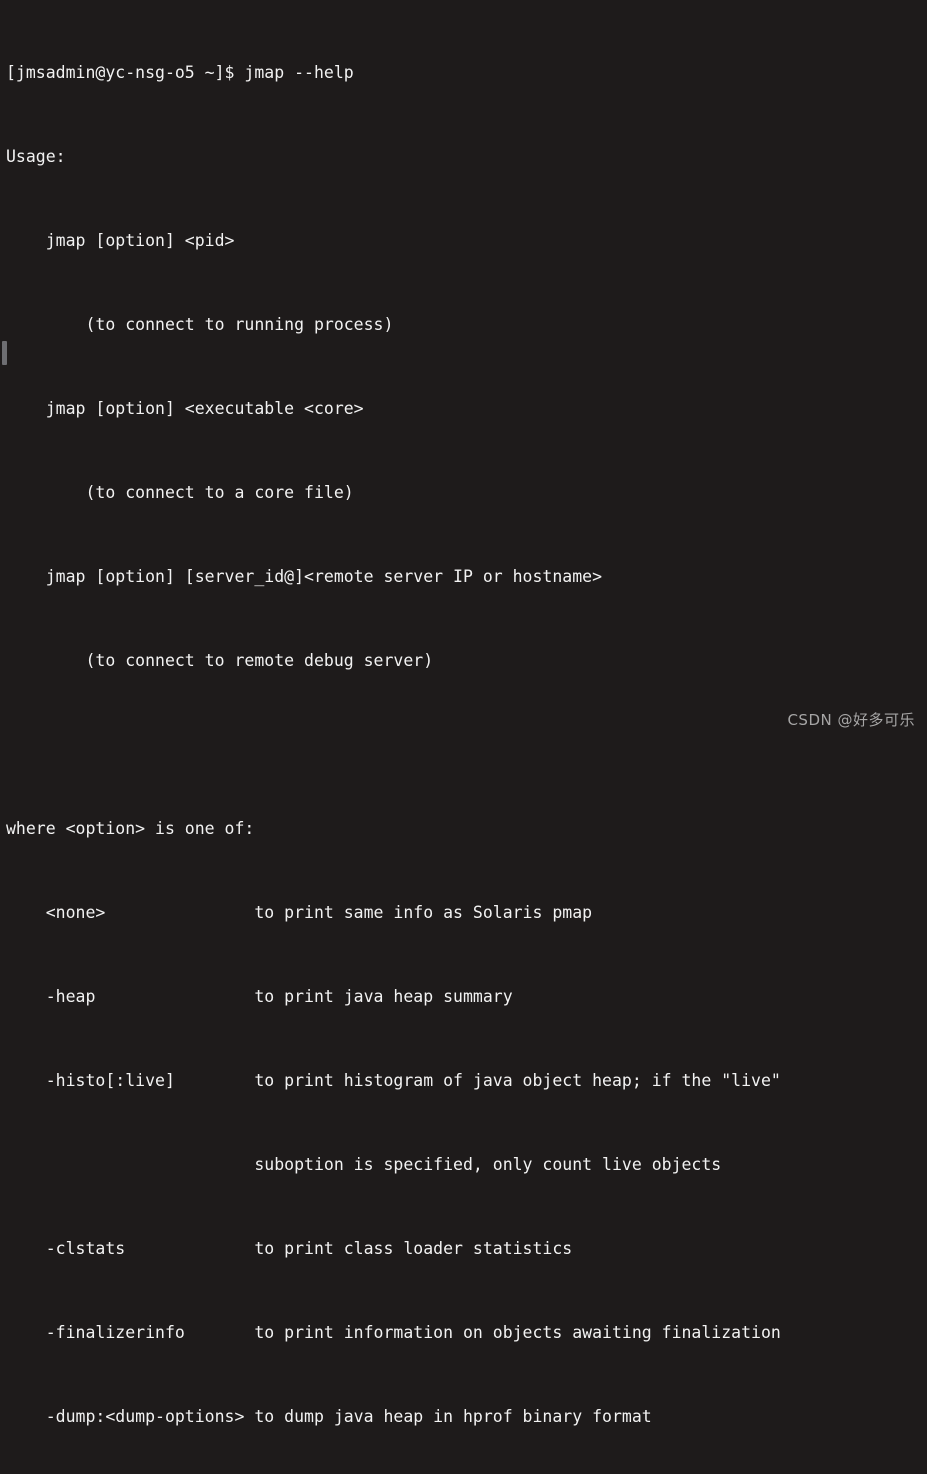 This screenshot has height=1474, width=927. What do you see at coordinates (220, 660) in the screenshot?
I see `terminal-line: (to connect to remote debug server)` at bounding box center [220, 660].